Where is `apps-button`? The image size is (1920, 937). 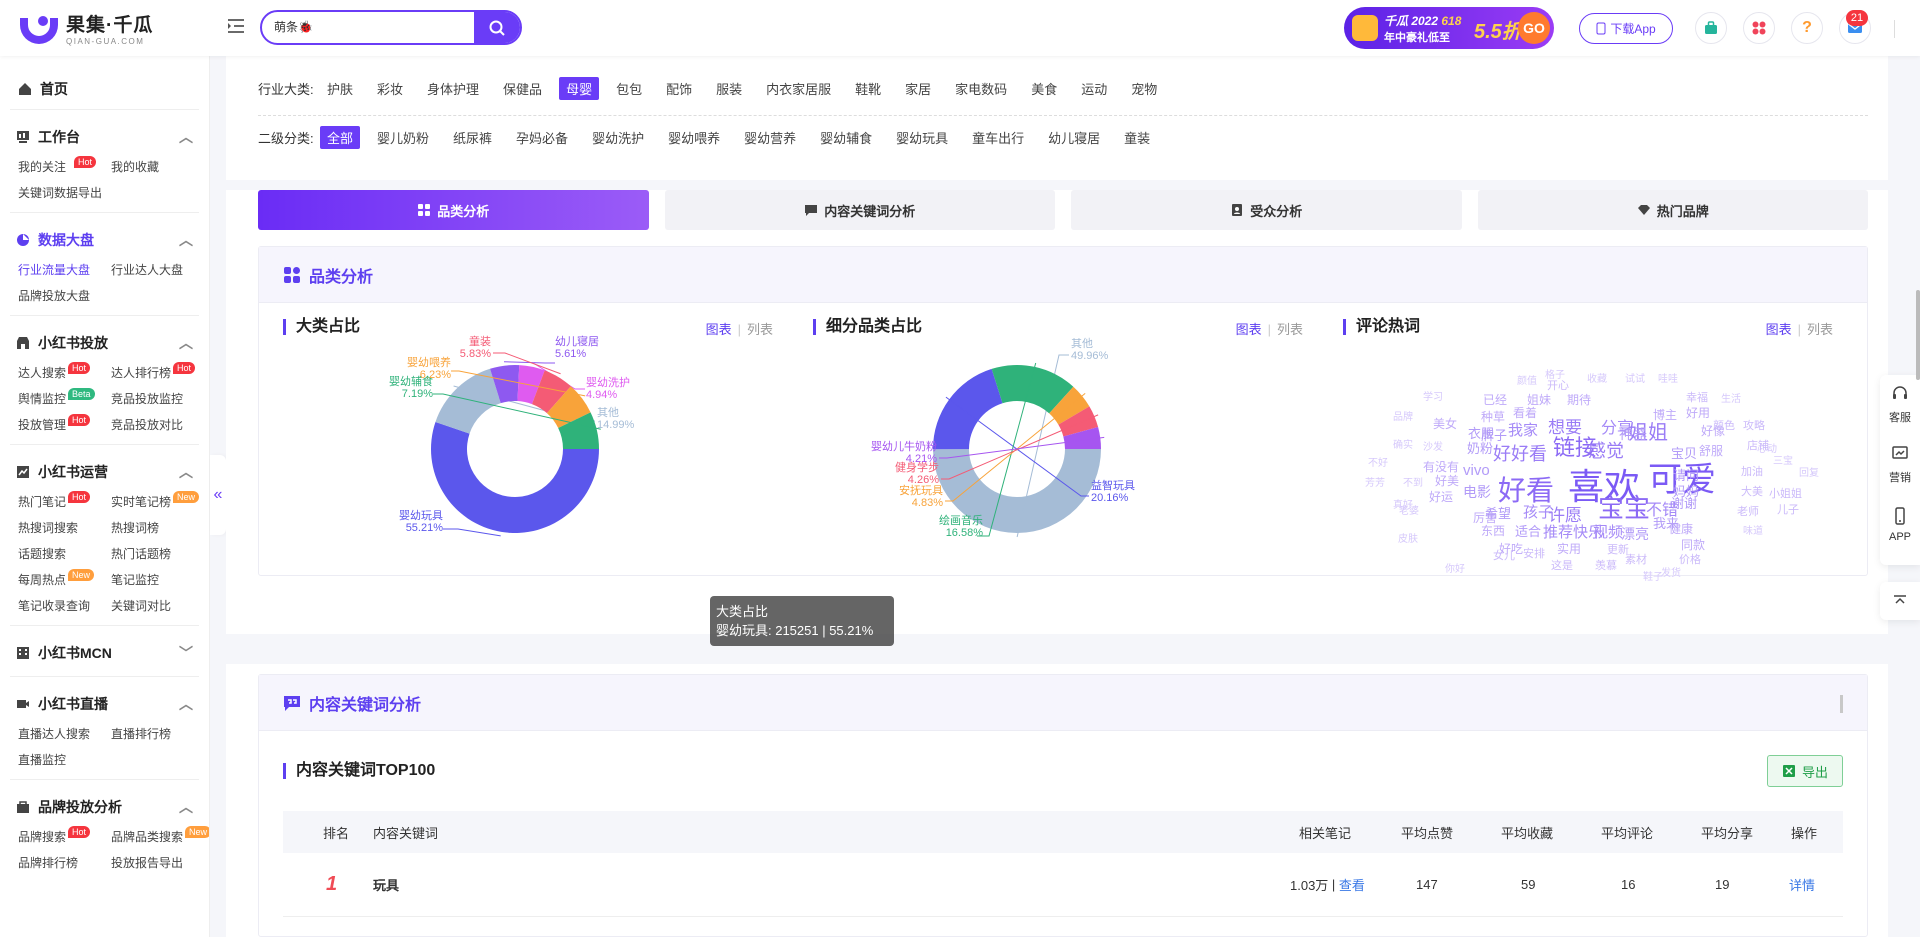 apps-button is located at coordinates (1759, 28).